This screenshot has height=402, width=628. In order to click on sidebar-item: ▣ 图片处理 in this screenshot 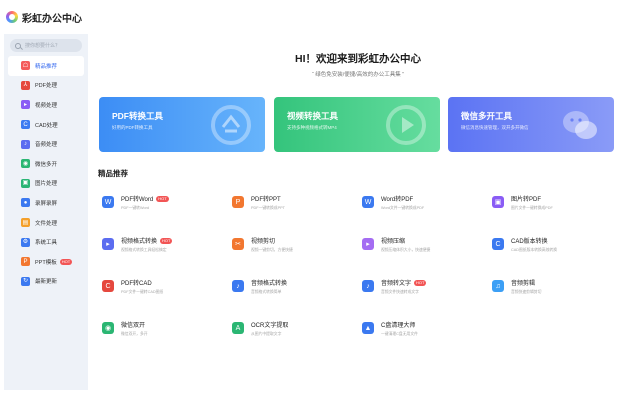, I will do `click(46, 184)`.